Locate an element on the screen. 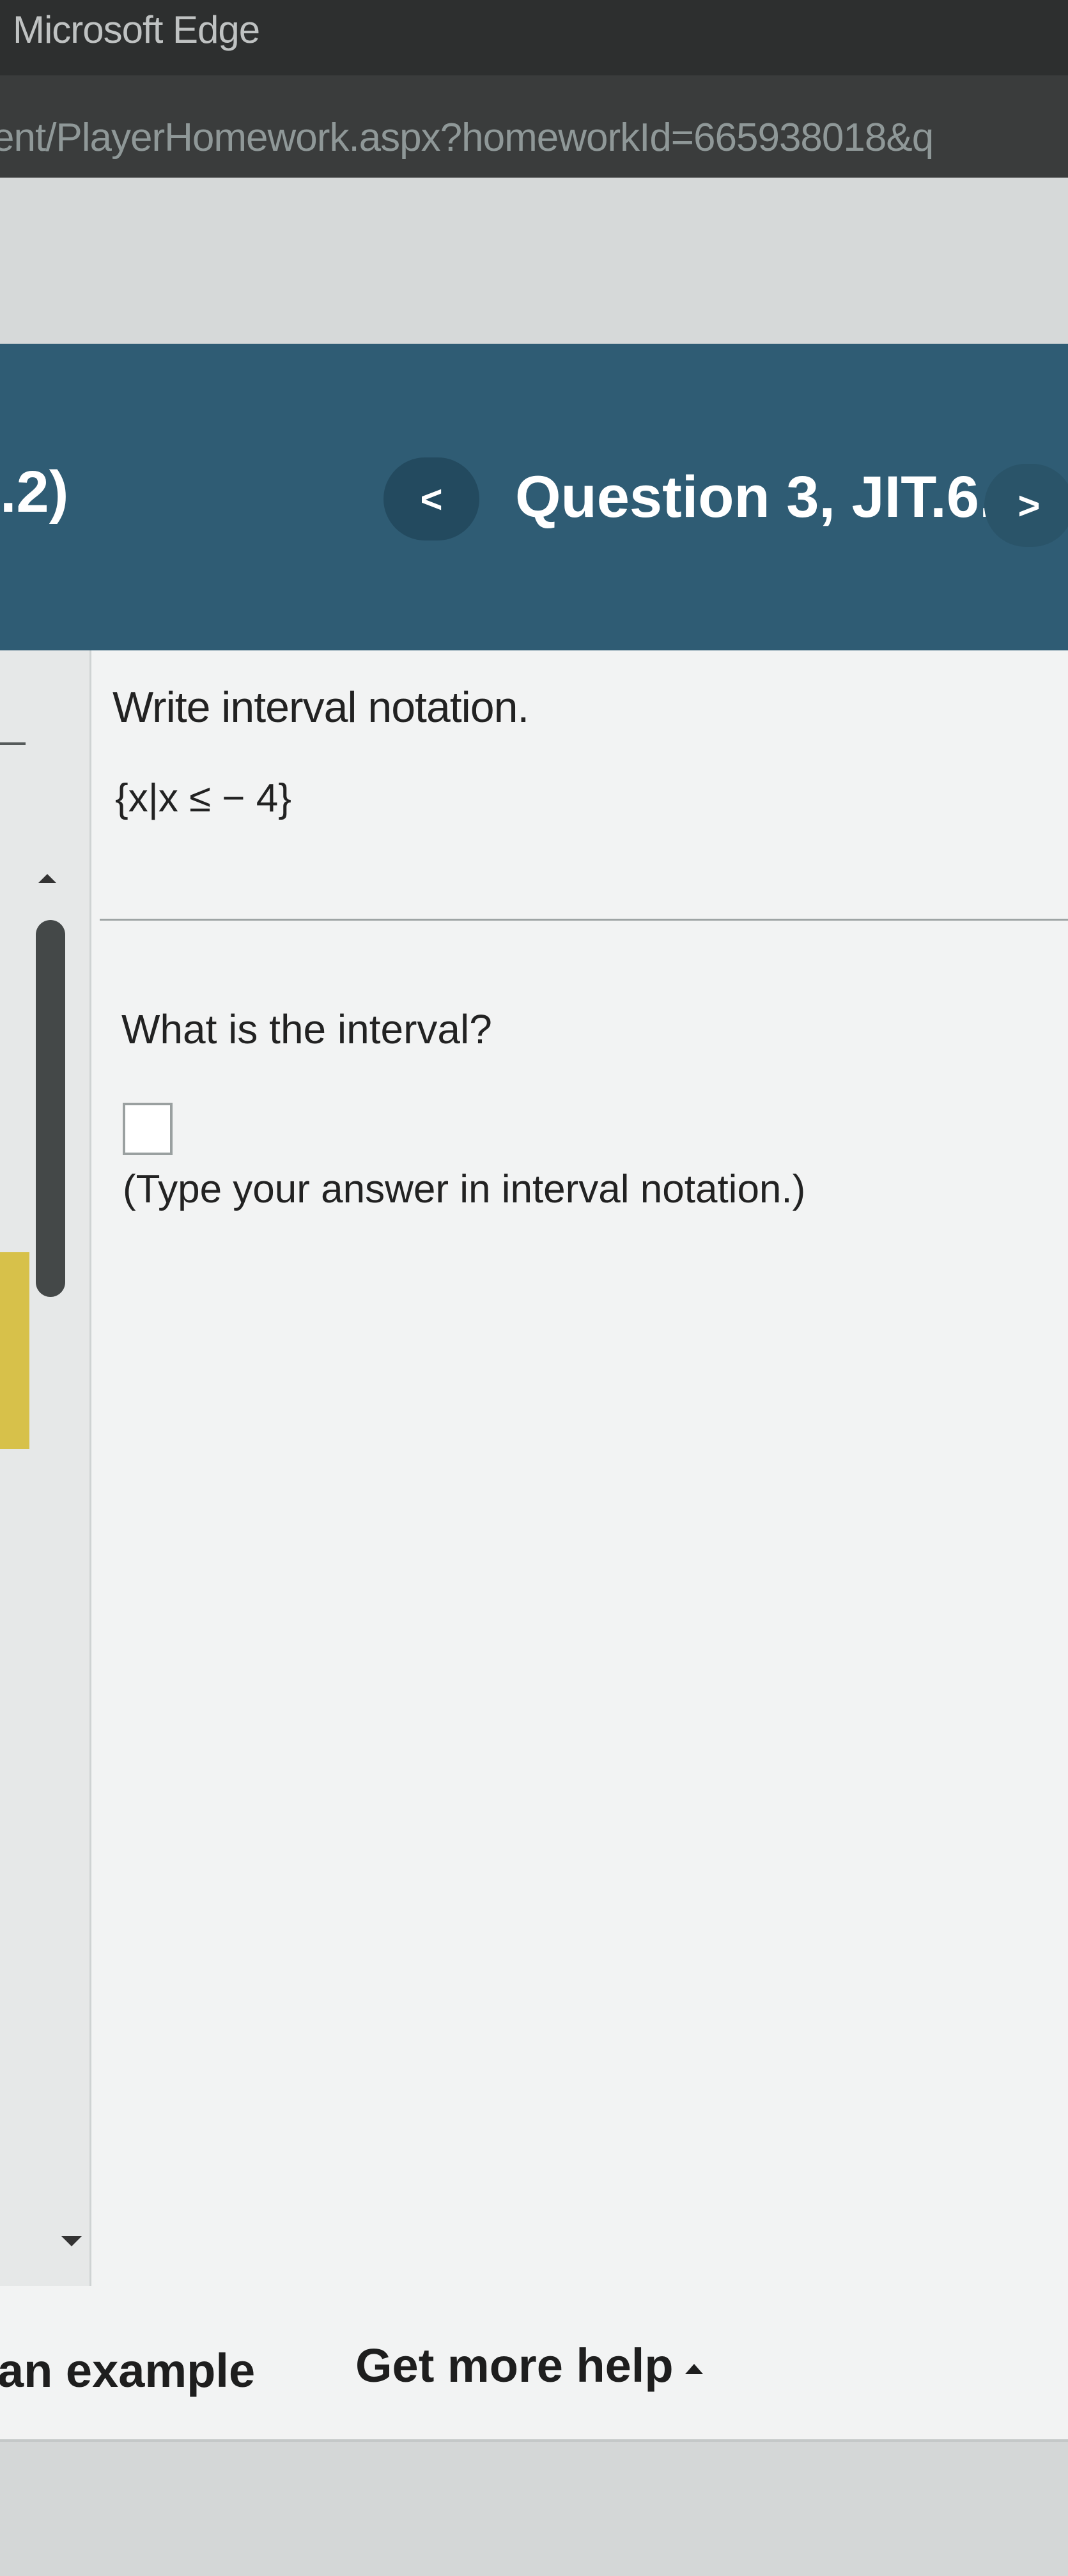  question-instruction: Write interval notation. is located at coordinates (320, 707).